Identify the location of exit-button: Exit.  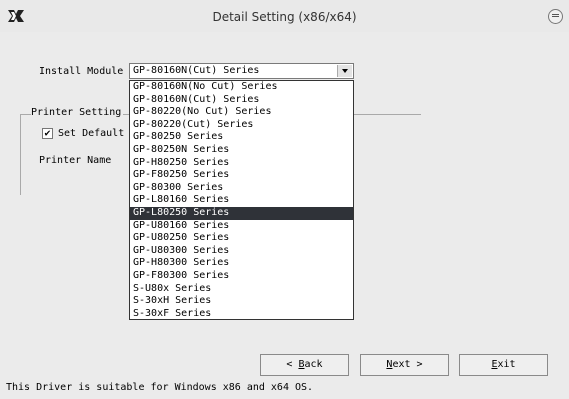
(503, 365).